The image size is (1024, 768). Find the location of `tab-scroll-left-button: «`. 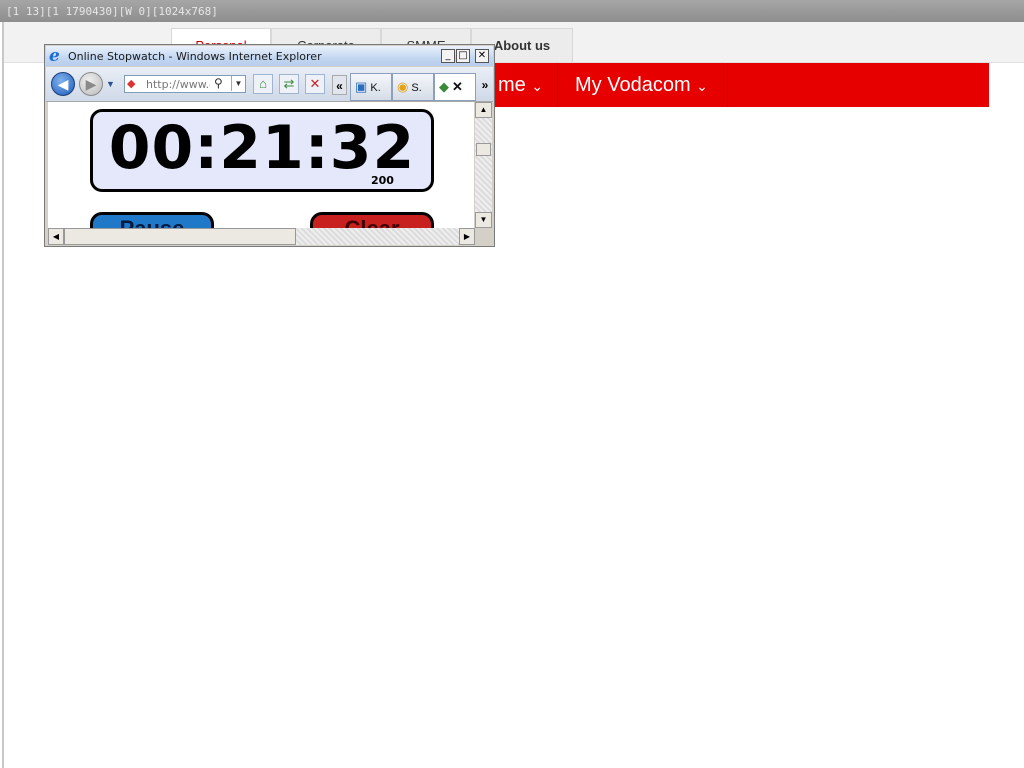

tab-scroll-left-button: « is located at coordinates (339, 85).